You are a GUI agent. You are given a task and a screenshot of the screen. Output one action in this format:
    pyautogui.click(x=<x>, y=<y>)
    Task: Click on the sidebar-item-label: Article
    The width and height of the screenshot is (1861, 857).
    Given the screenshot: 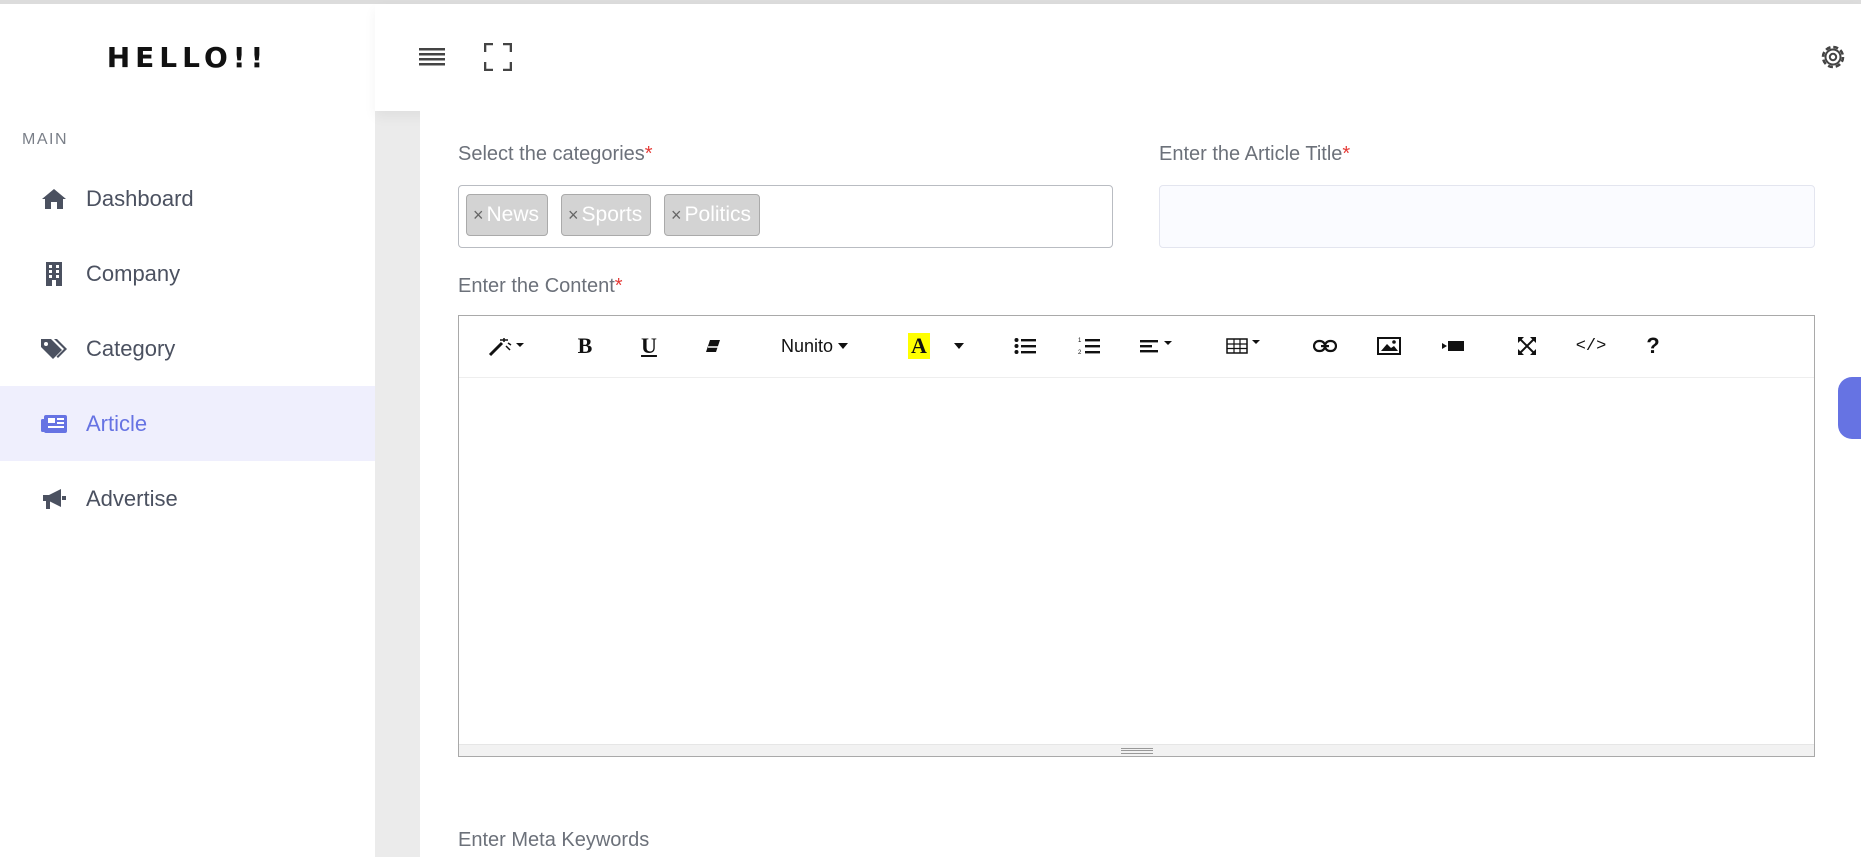 What is the action you would take?
    pyautogui.click(x=117, y=423)
    